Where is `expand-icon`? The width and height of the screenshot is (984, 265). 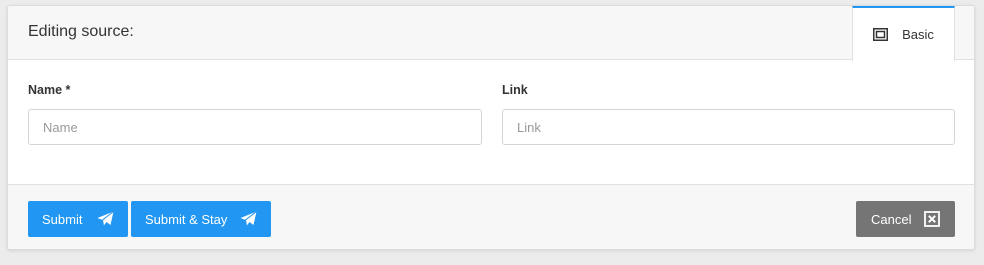 expand-icon is located at coordinates (881, 34).